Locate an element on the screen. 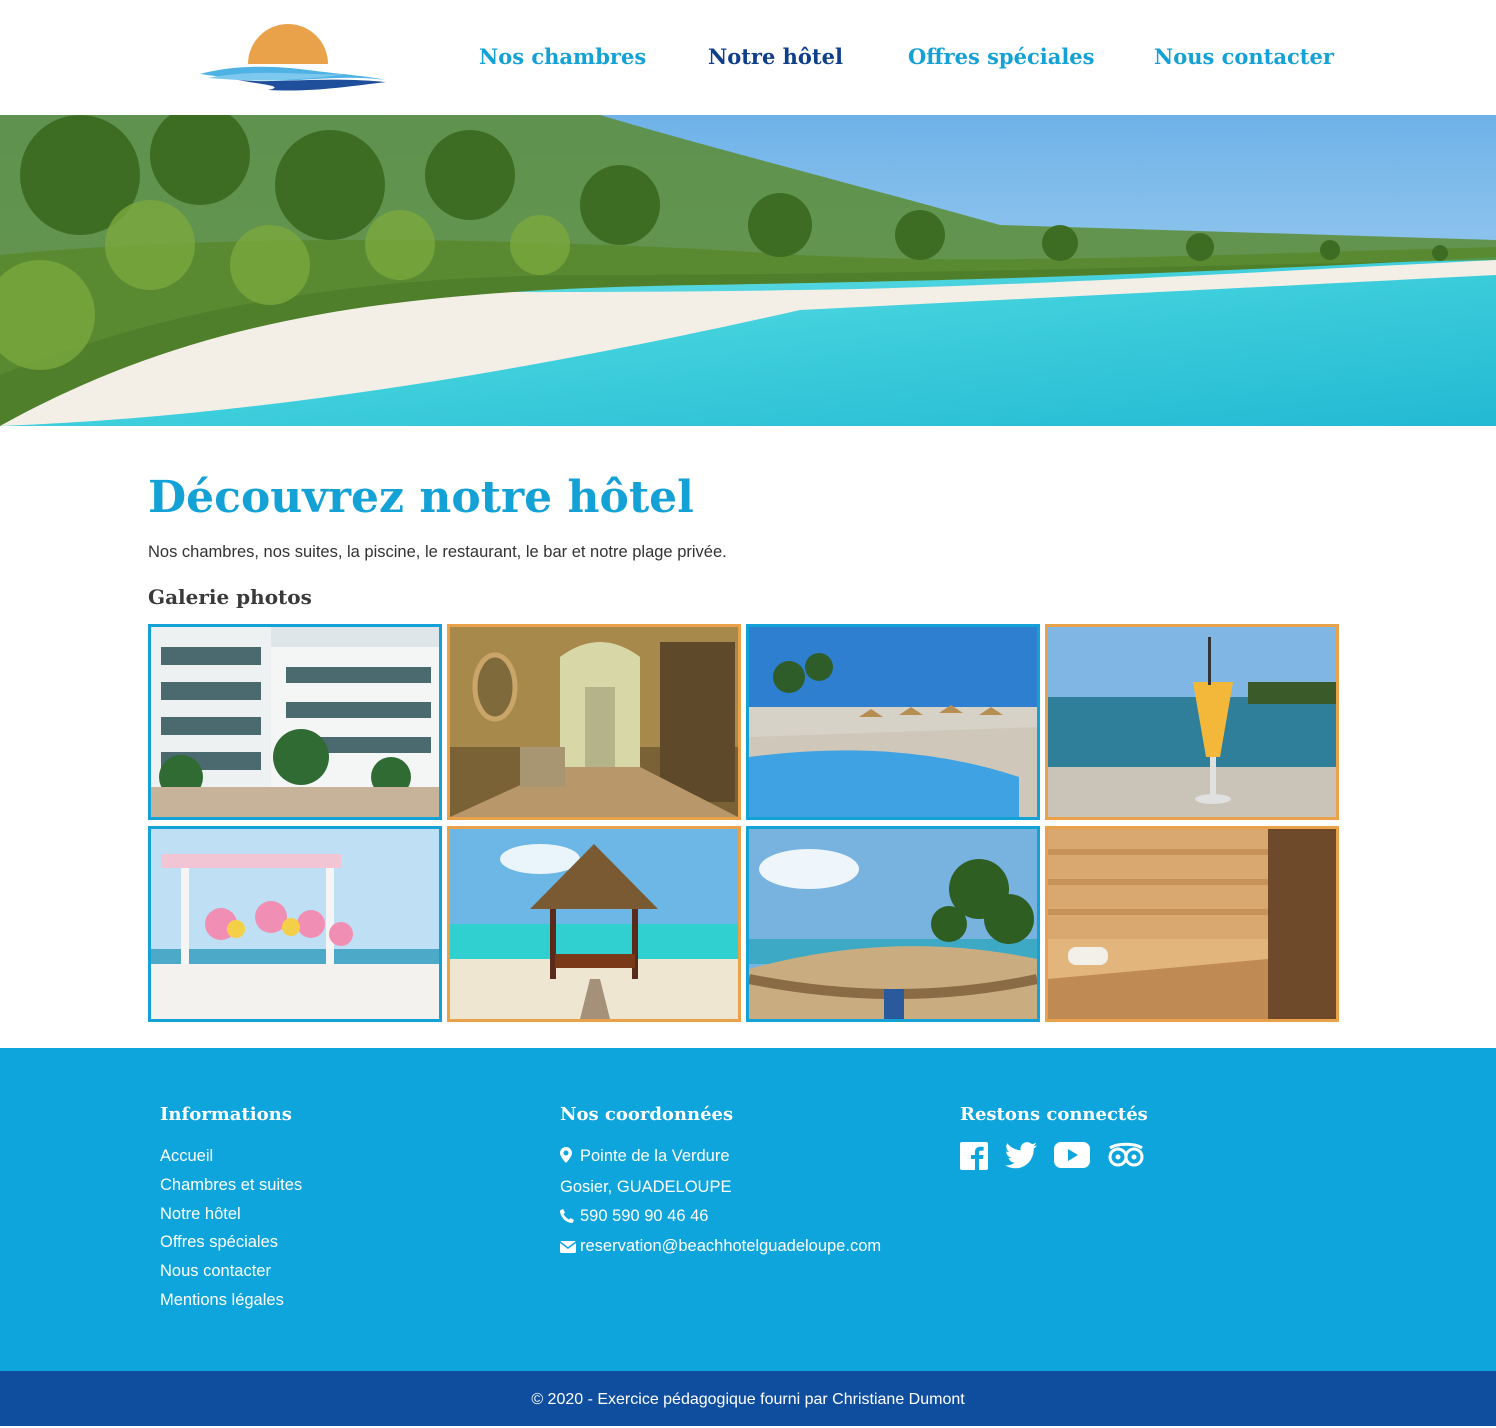 The width and height of the screenshot is (1496, 1428). twitter-icon is located at coordinates (1021, 1158).